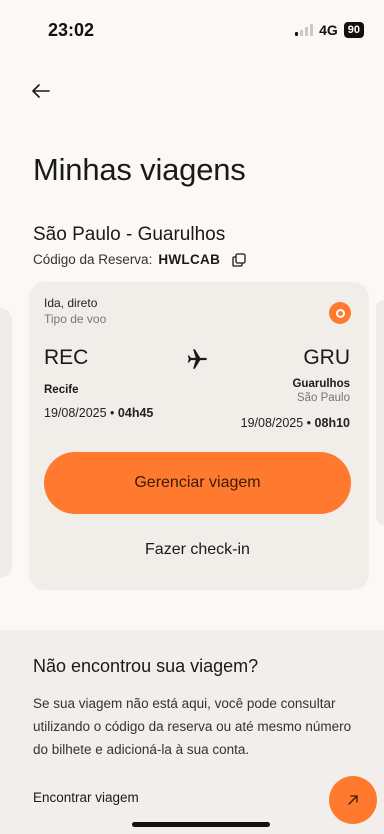  I want to click on booking-code: HWLCAB, so click(189, 259).